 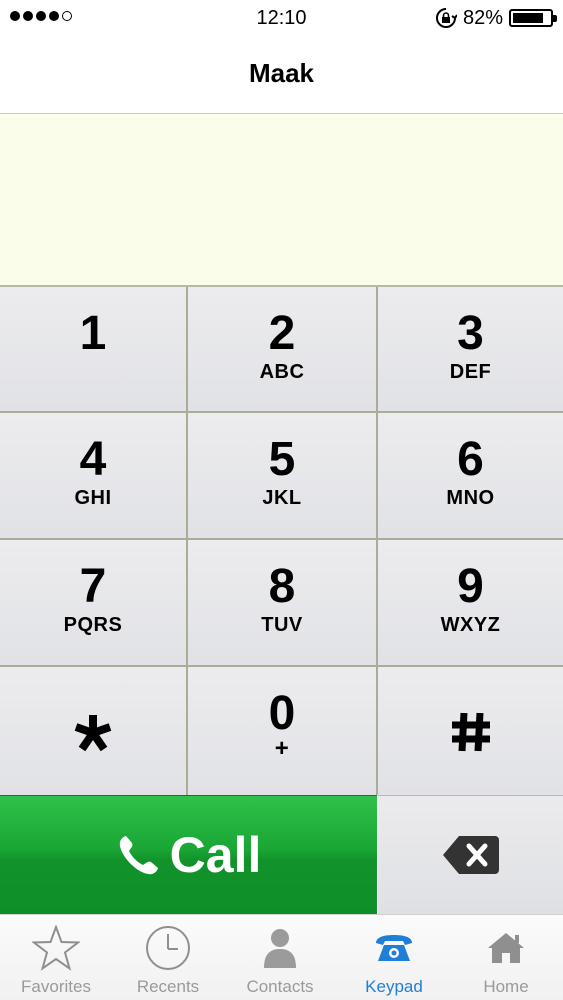 I want to click on key-asterisk, so click(x=93, y=731).